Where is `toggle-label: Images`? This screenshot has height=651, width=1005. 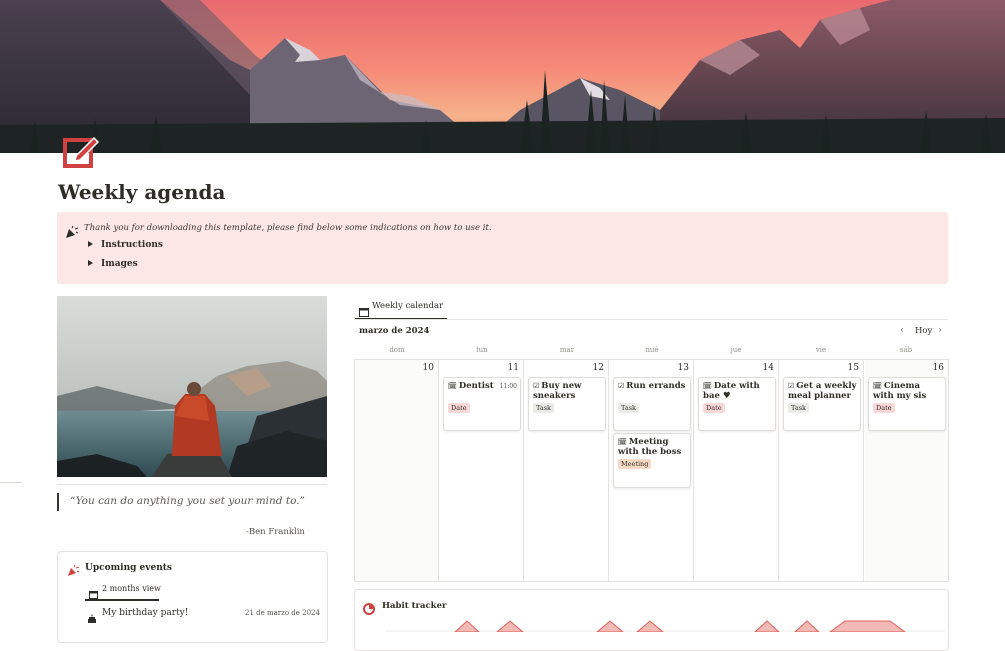
toggle-label: Images is located at coordinates (119, 264).